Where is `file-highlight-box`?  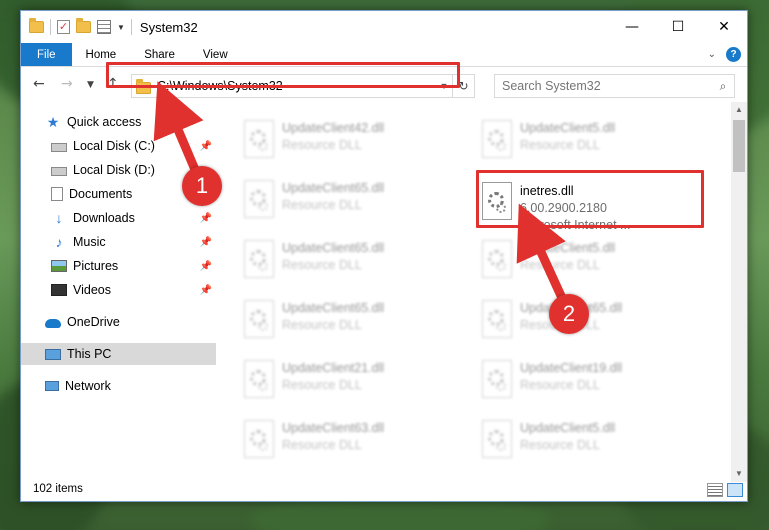 file-highlight-box is located at coordinates (590, 199).